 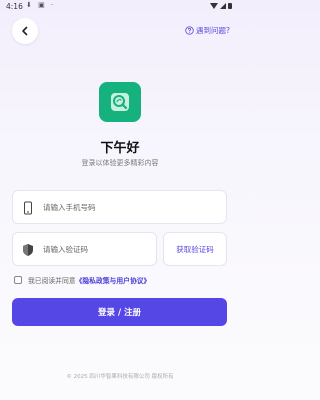 What do you see at coordinates (28, 208) in the screenshot?
I see `phone-icon` at bounding box center [28, 208].